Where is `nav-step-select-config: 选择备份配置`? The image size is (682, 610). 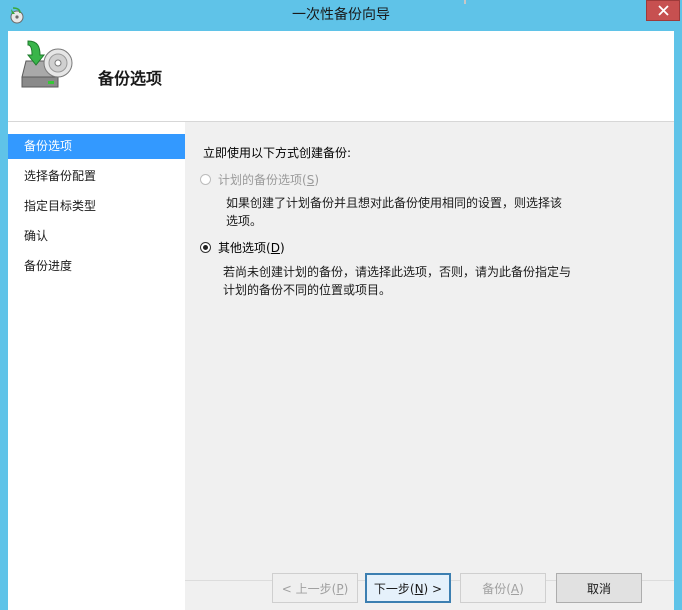
nav-step-select-config: 选择备份配置 is located at coordinates (96, 176).